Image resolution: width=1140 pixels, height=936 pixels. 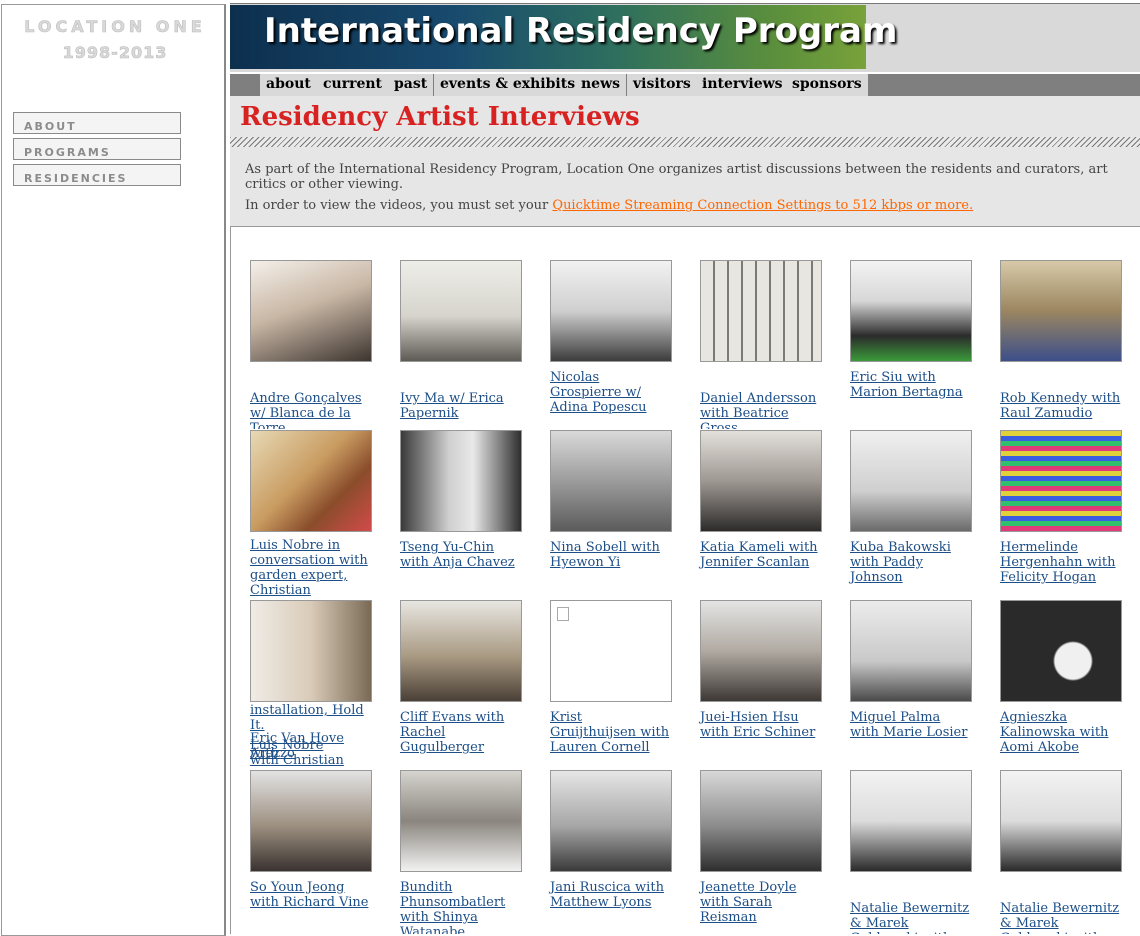 I want to click on interview-link: Tseng Yu-Chin with Anja Chavez, so click(x=461, y=555).